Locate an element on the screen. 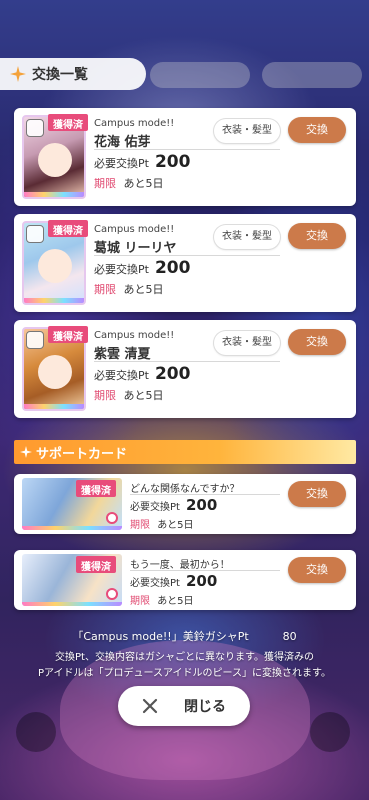 Image resolution: width=369 pixels, height=800 pixels. idol-name: 紫雲 清夏 is located at coordinates (122, 354).